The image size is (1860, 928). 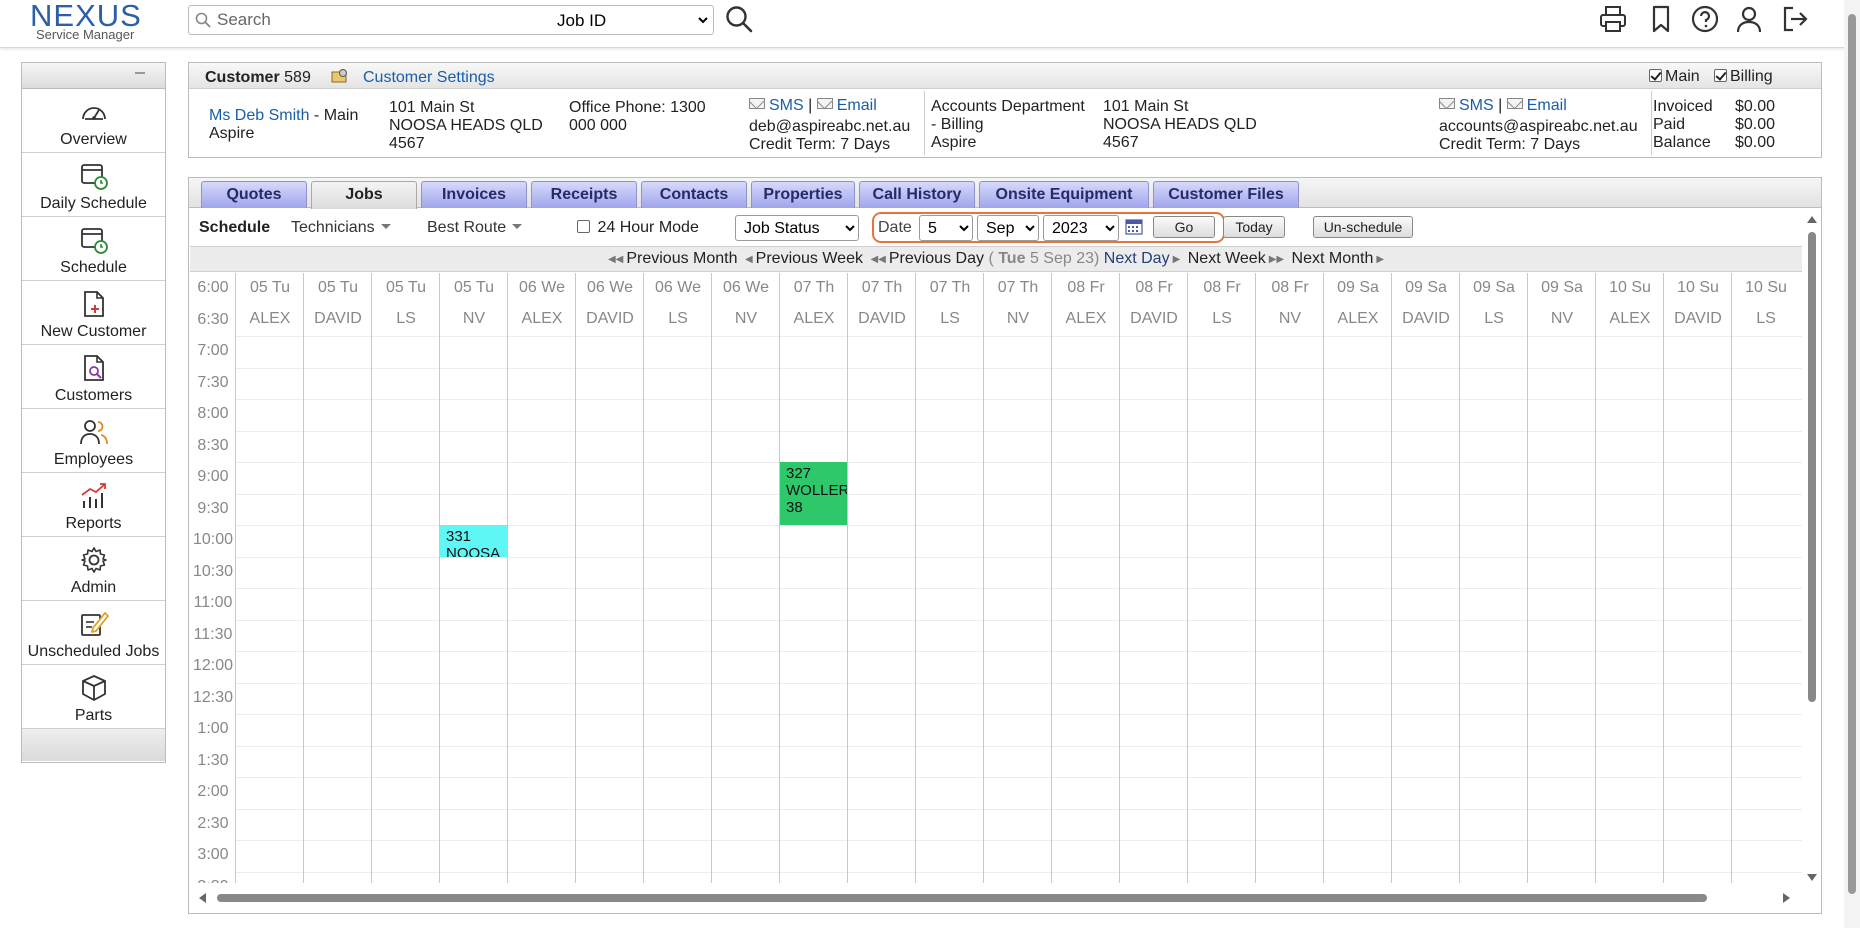 What do you see at coordinates (474, 194) in the screenshot?
I see `tab-invoices: Invoices` at bounding box center [474, 194].